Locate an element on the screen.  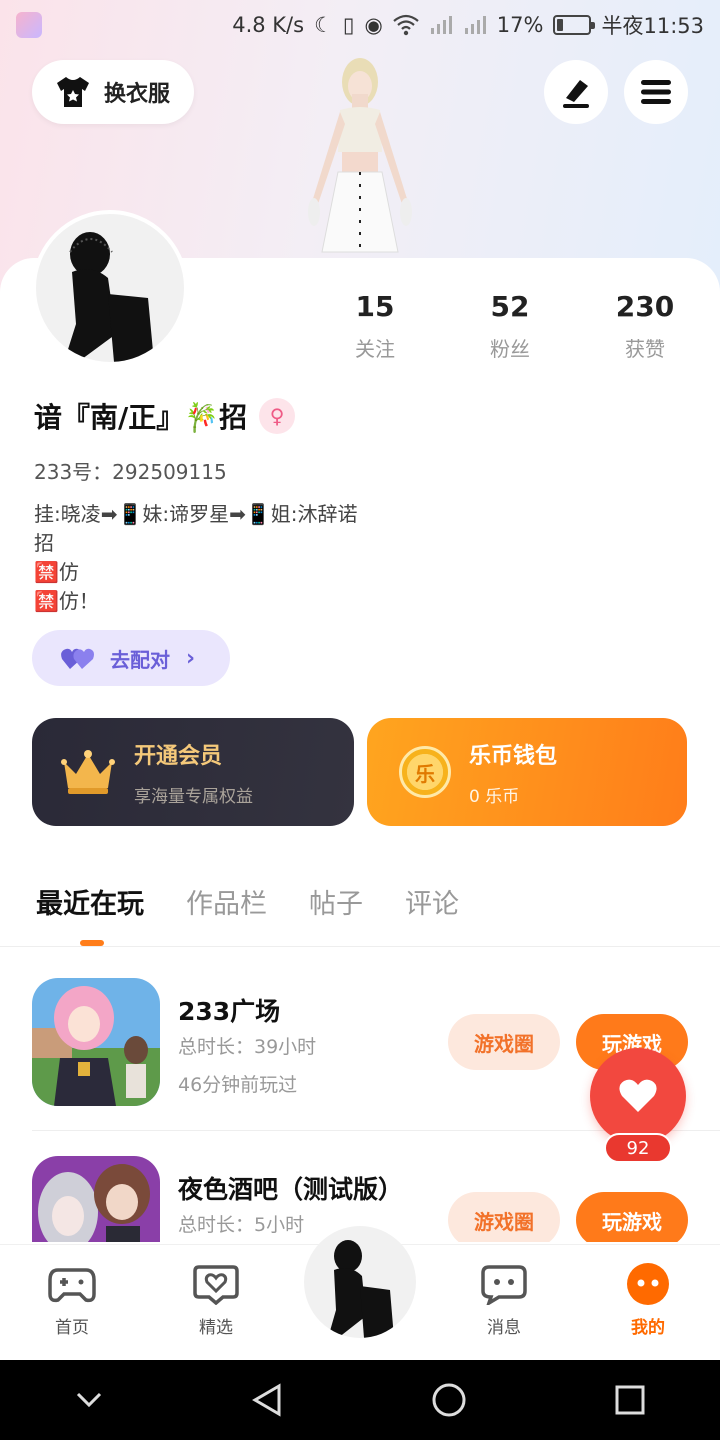
nav-label: 精选 is located at coordinates (216, 1328).